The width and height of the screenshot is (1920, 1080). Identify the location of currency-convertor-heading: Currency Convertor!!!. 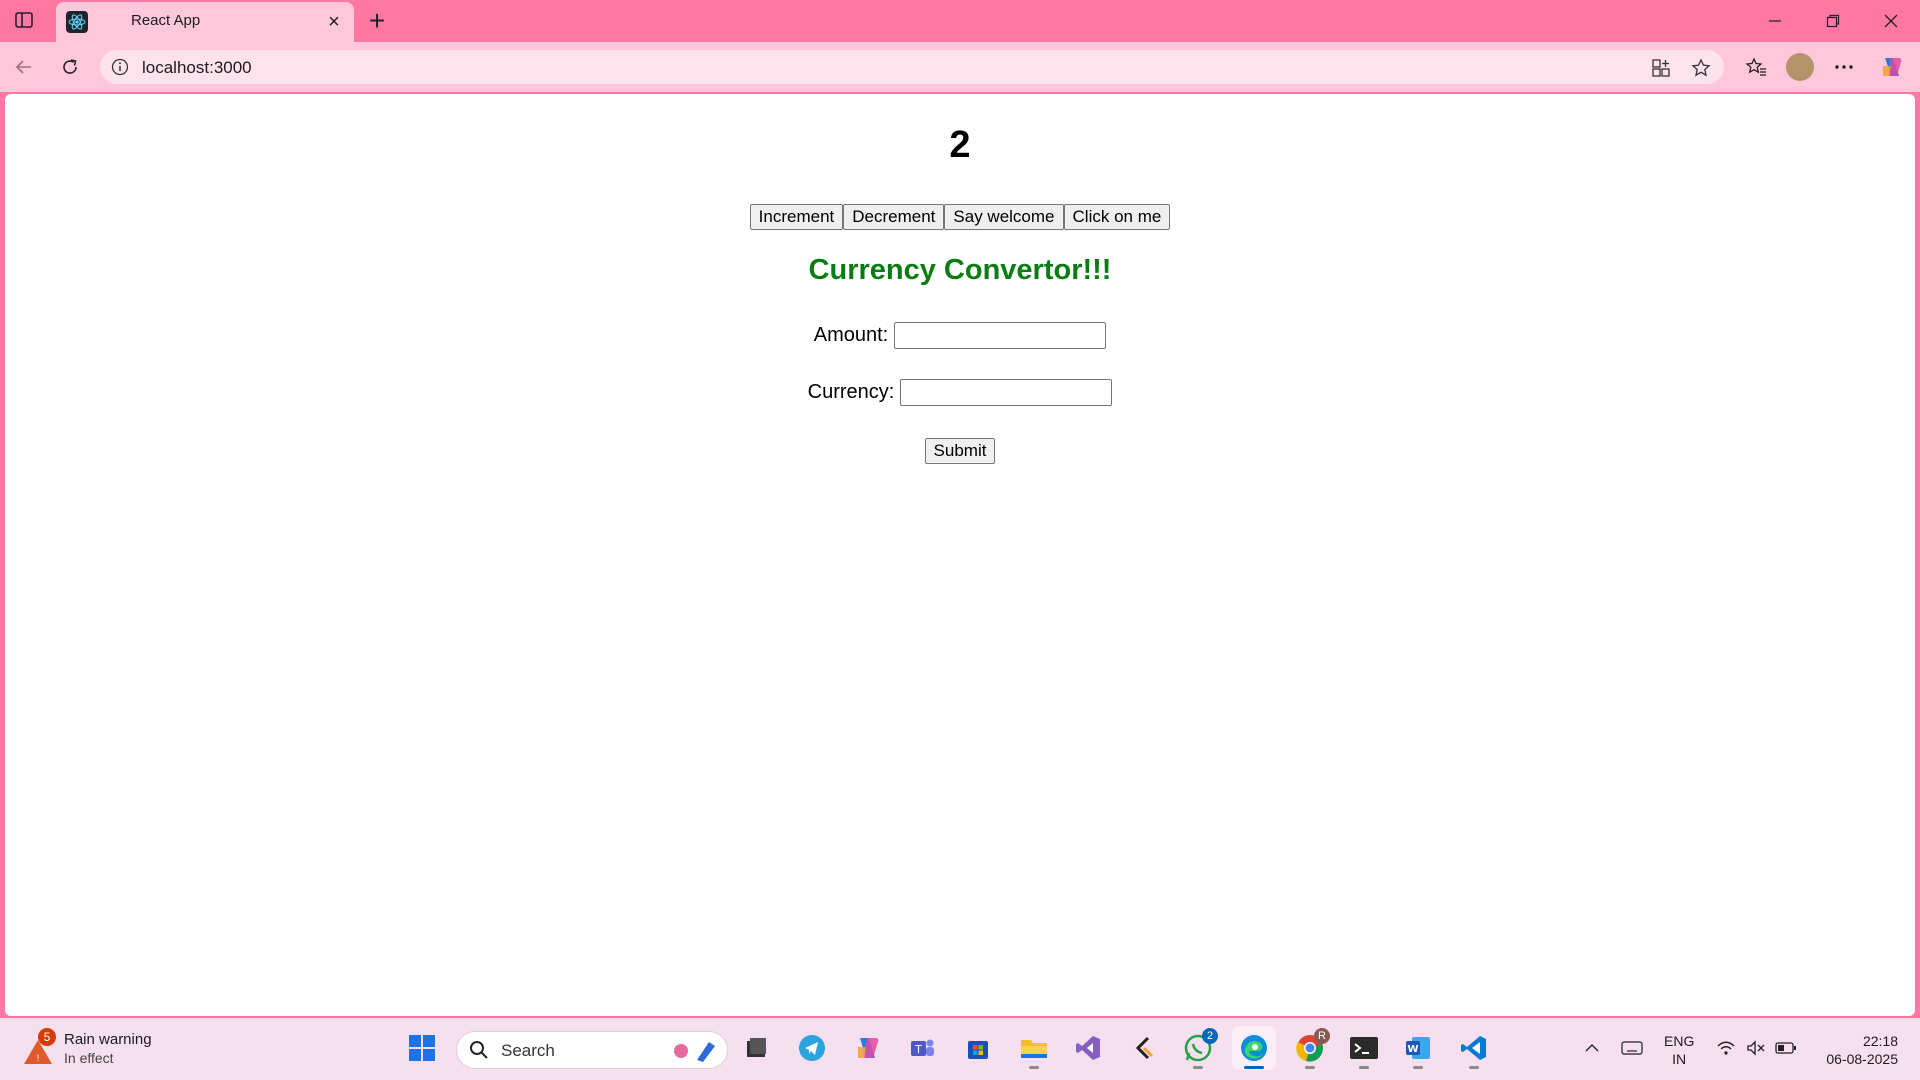
(960, 270).